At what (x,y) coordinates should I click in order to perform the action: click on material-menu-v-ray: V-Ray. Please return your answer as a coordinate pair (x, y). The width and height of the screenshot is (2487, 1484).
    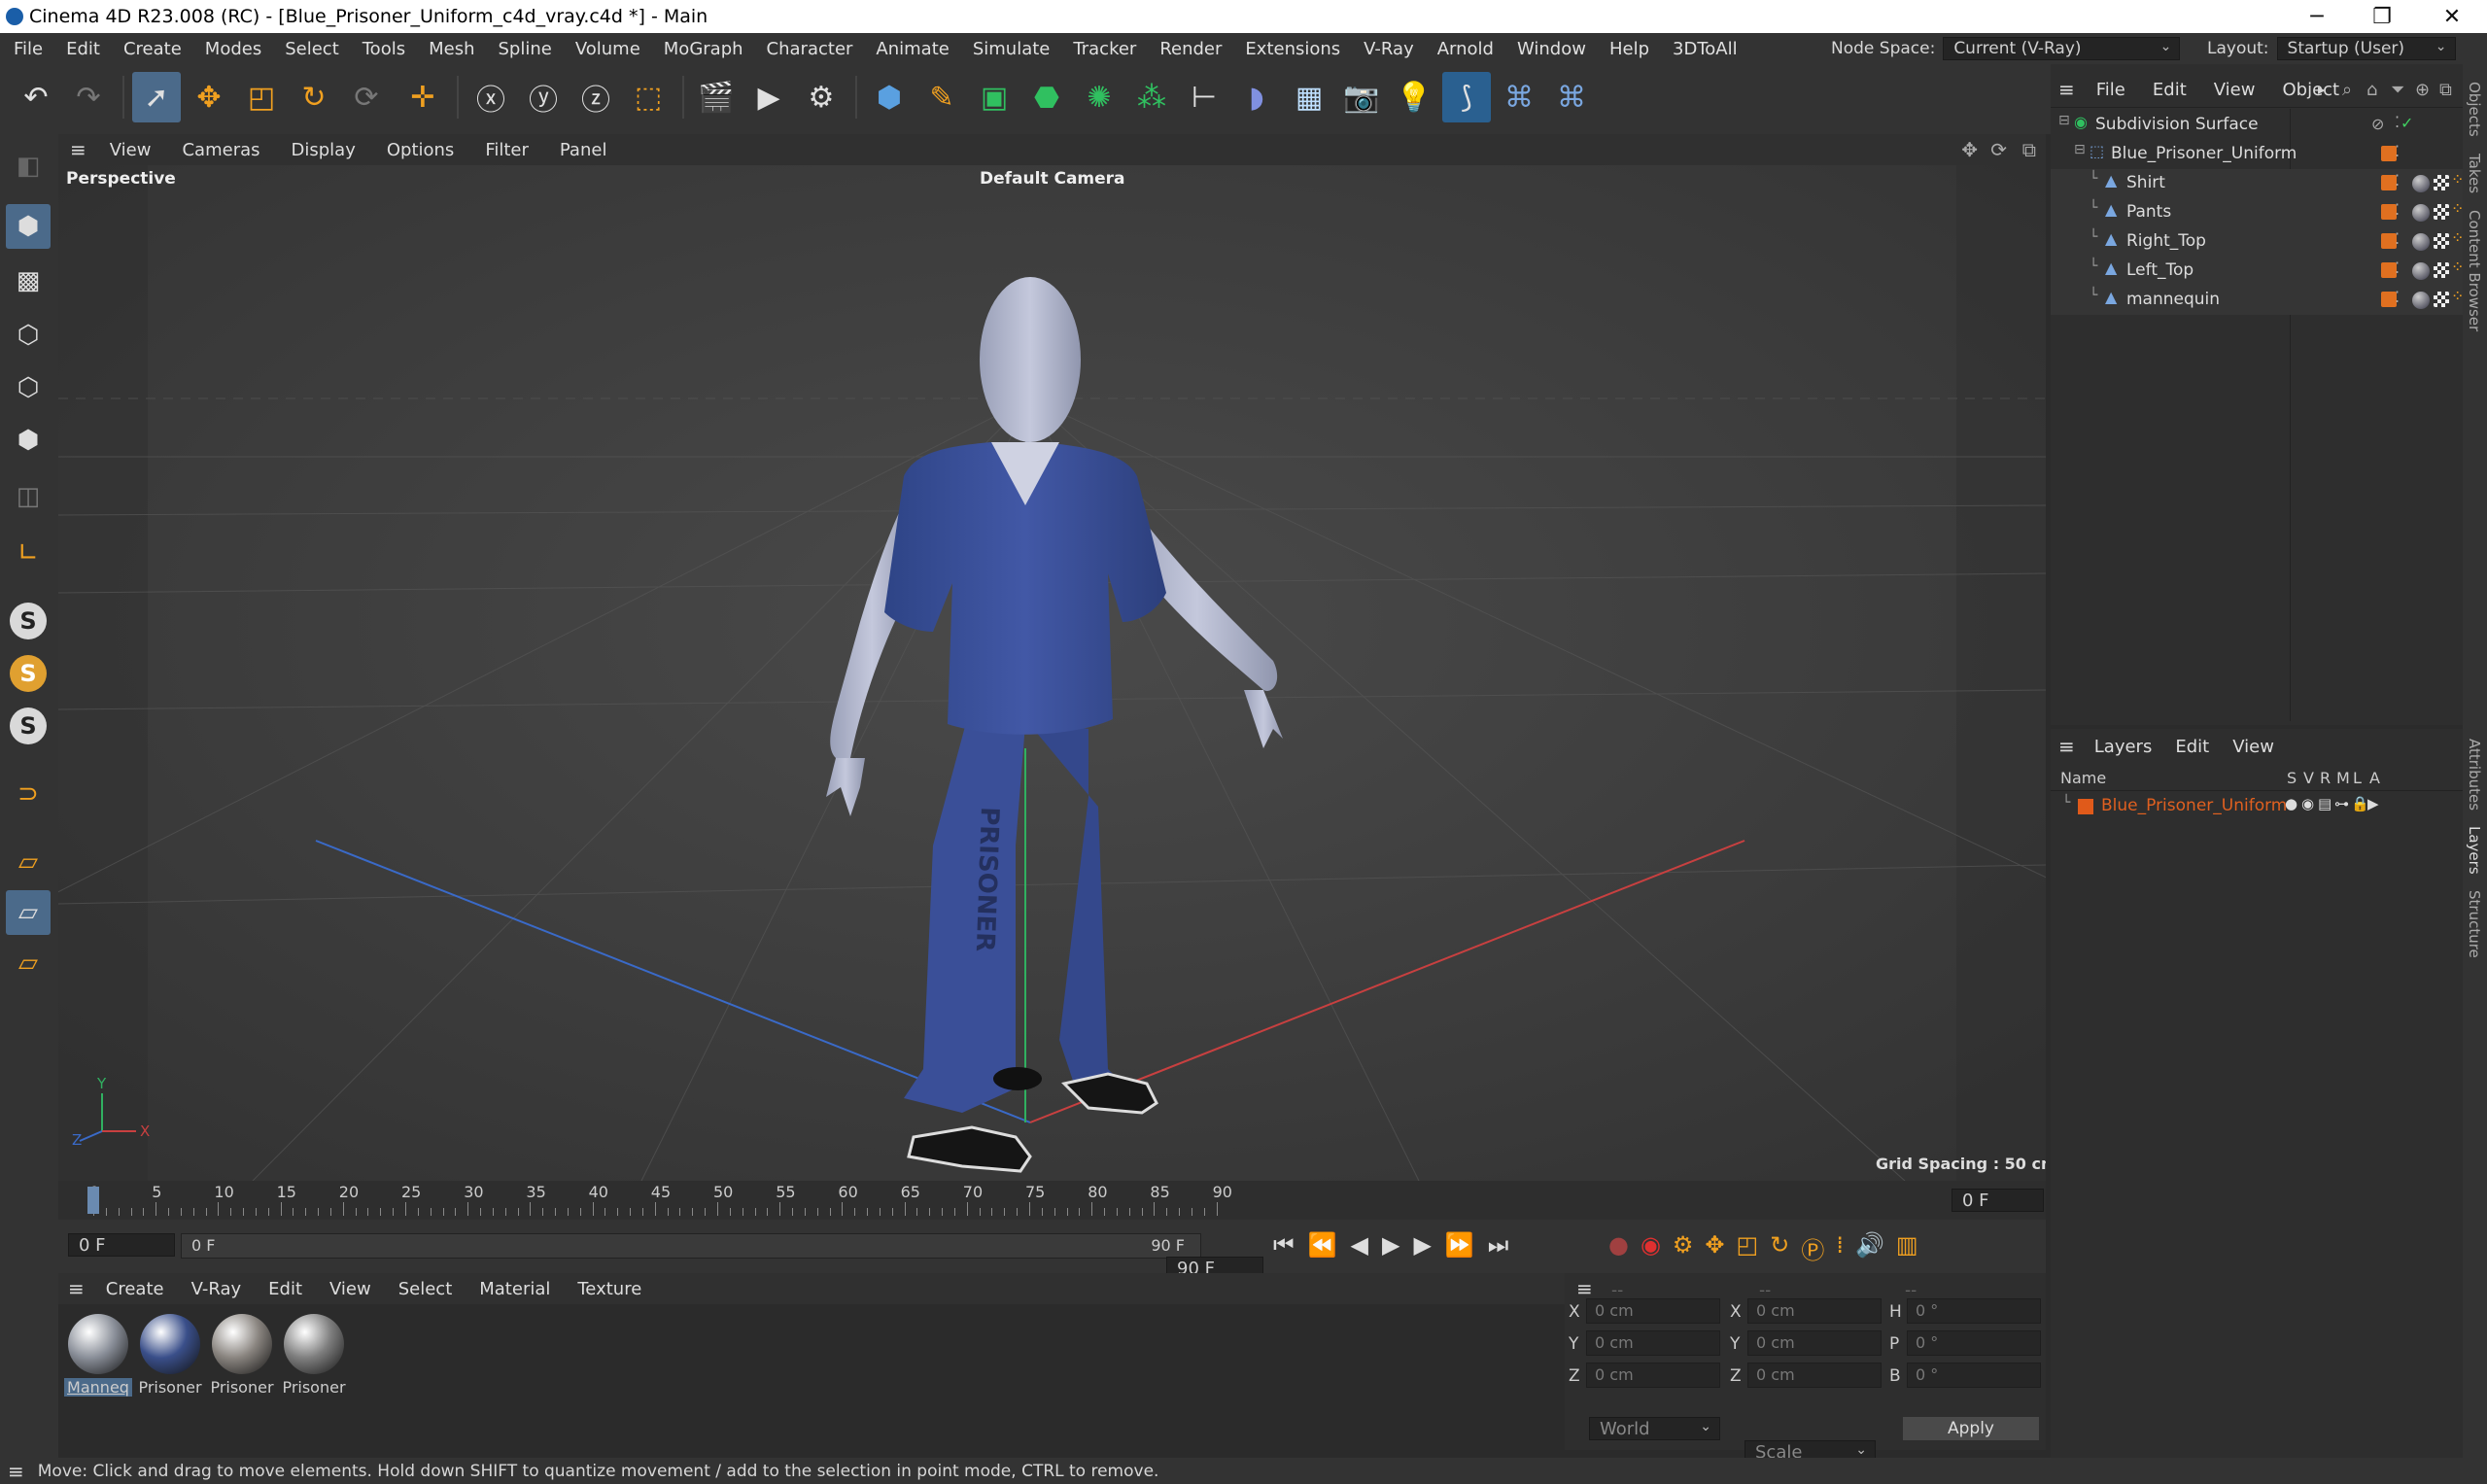
    Looking at the image, I should click on (217, 1289).